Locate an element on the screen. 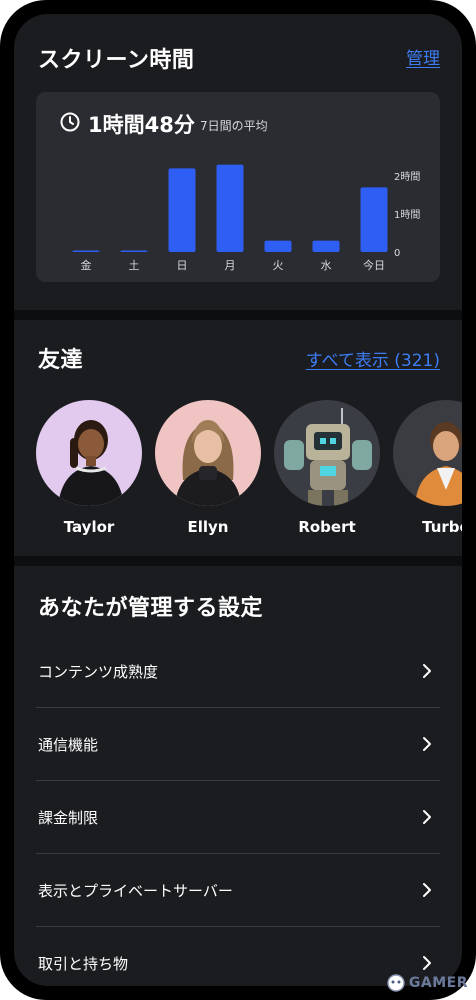 This screenshot has height=1000, width=476. screen-time-chart: 金 土 日 月 火 水 今日 2時間 1時間 0 is located at coordinates (246, 218).